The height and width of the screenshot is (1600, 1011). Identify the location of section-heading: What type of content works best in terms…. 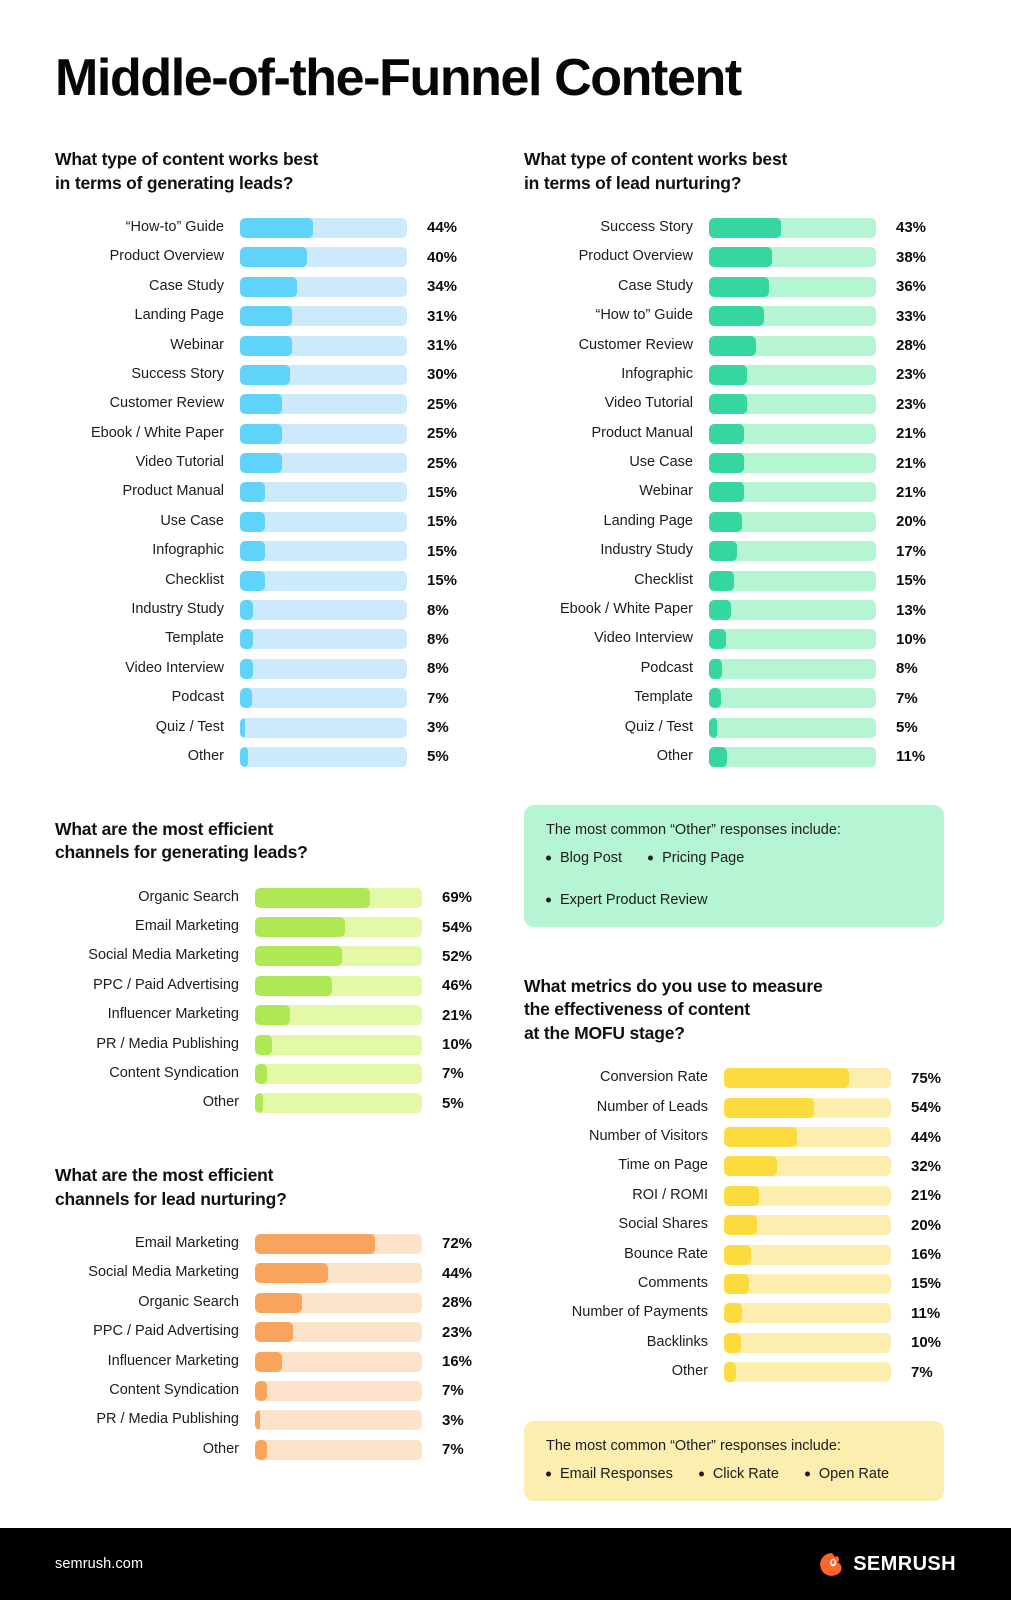
(656, 171).